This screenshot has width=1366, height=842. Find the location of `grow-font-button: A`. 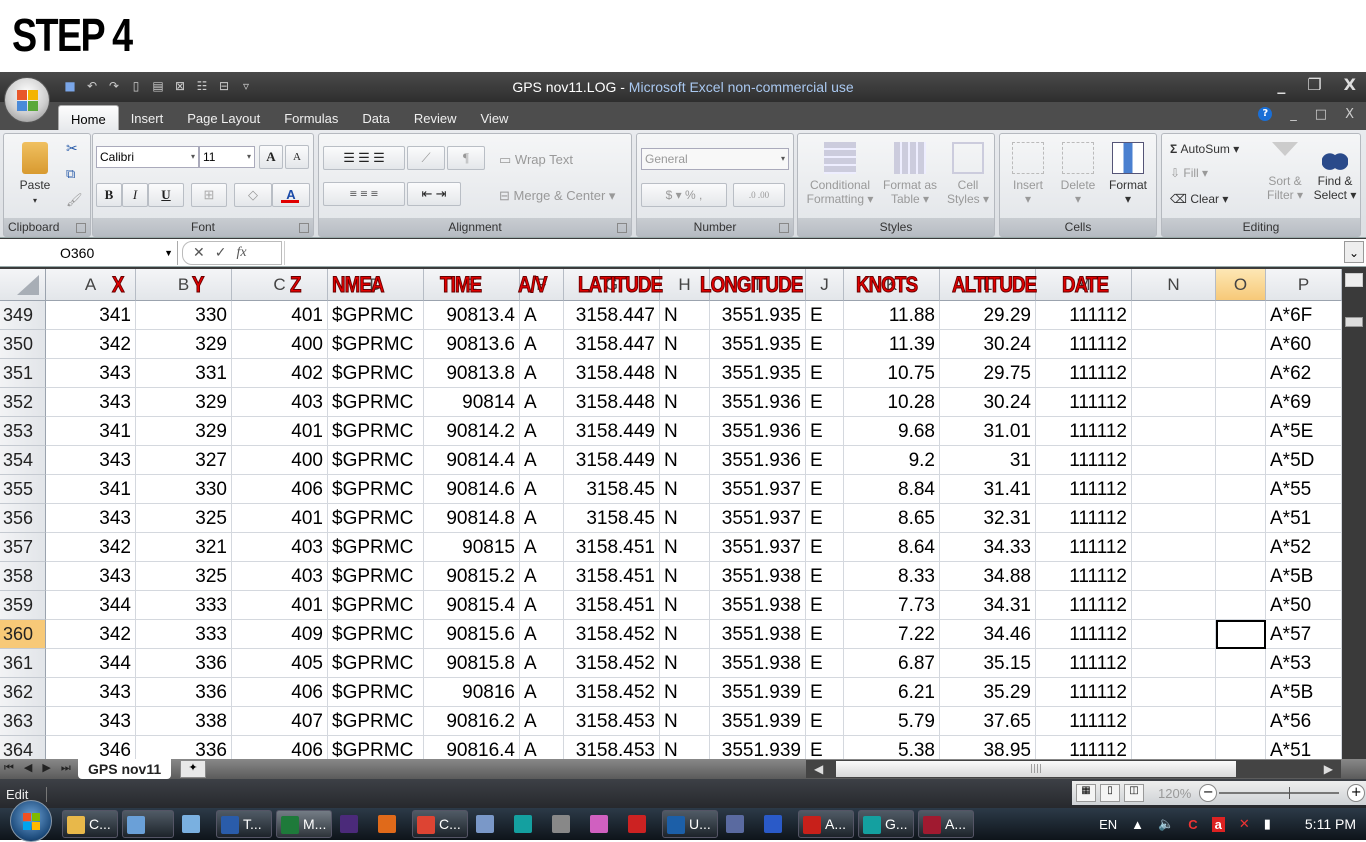

grow-font-button: A is located at coordinates (271, 157).